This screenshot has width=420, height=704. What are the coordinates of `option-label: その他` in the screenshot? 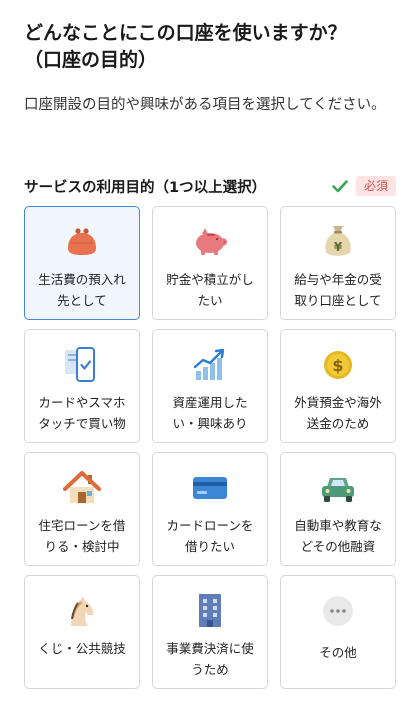 It's located at (338, 652).